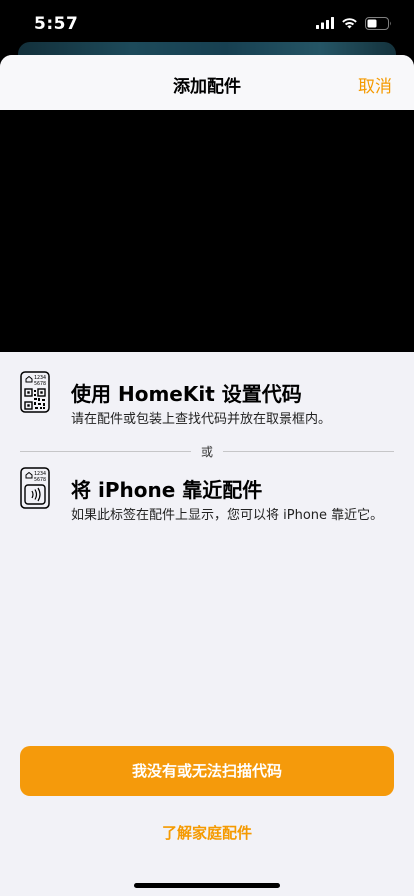  I want to click on nav-bar: 添加配件 取消, so click(207, 82).